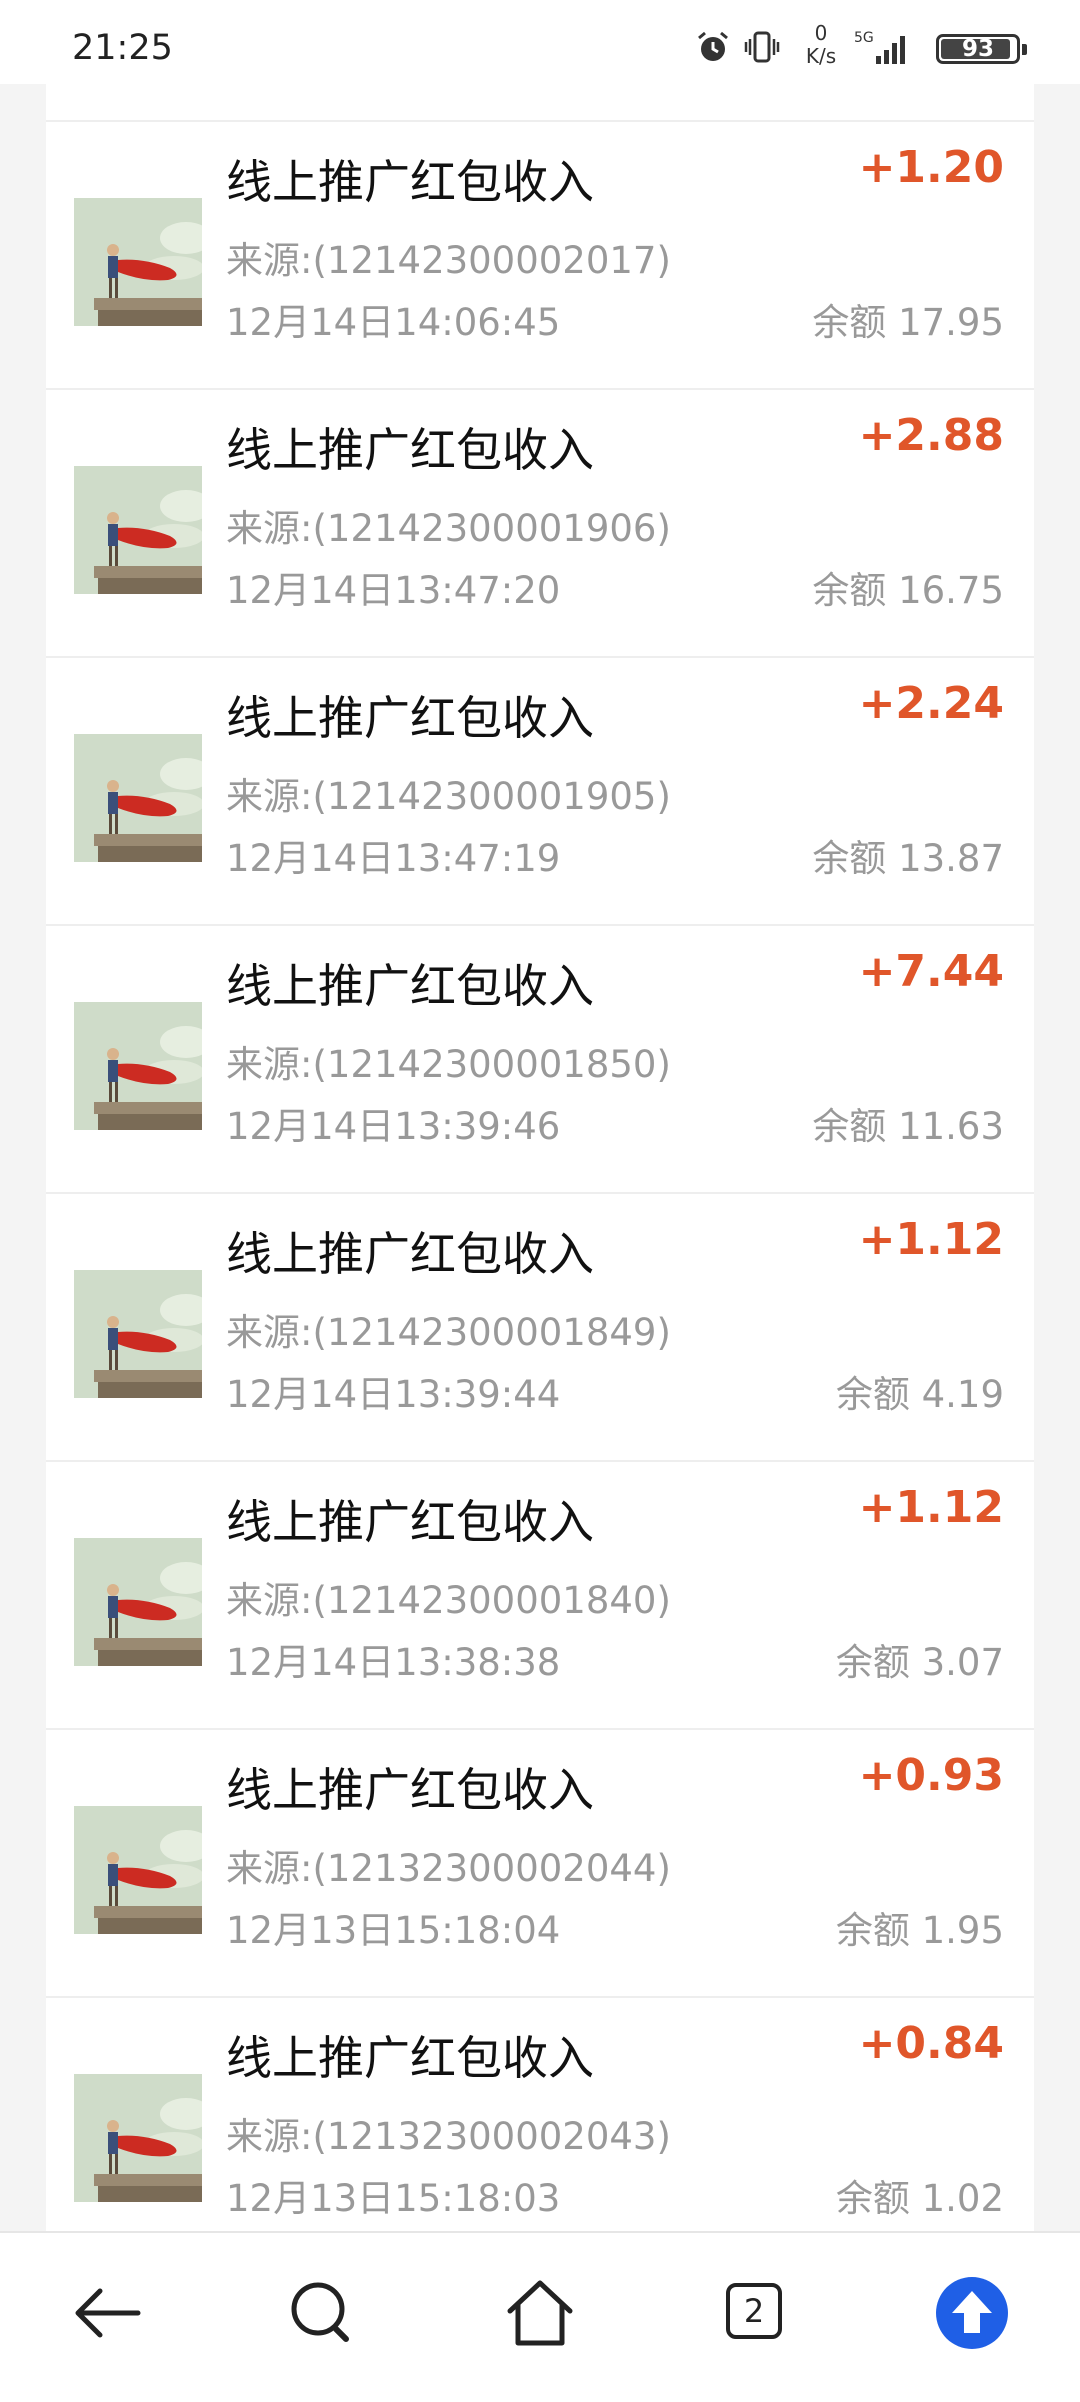 The image size is (1080, 2402). Describe the element at coordinates (448, 1868) in the screenshot. I see `transaction-source: 来源:(12132300002044)` at that location.